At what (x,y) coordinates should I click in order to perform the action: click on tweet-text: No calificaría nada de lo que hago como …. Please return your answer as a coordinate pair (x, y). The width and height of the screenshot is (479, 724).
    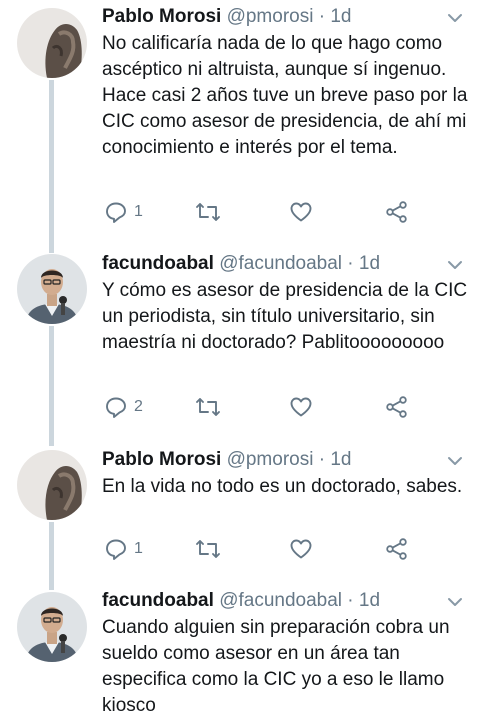
    Looking at the image, I should click on (285, 95).